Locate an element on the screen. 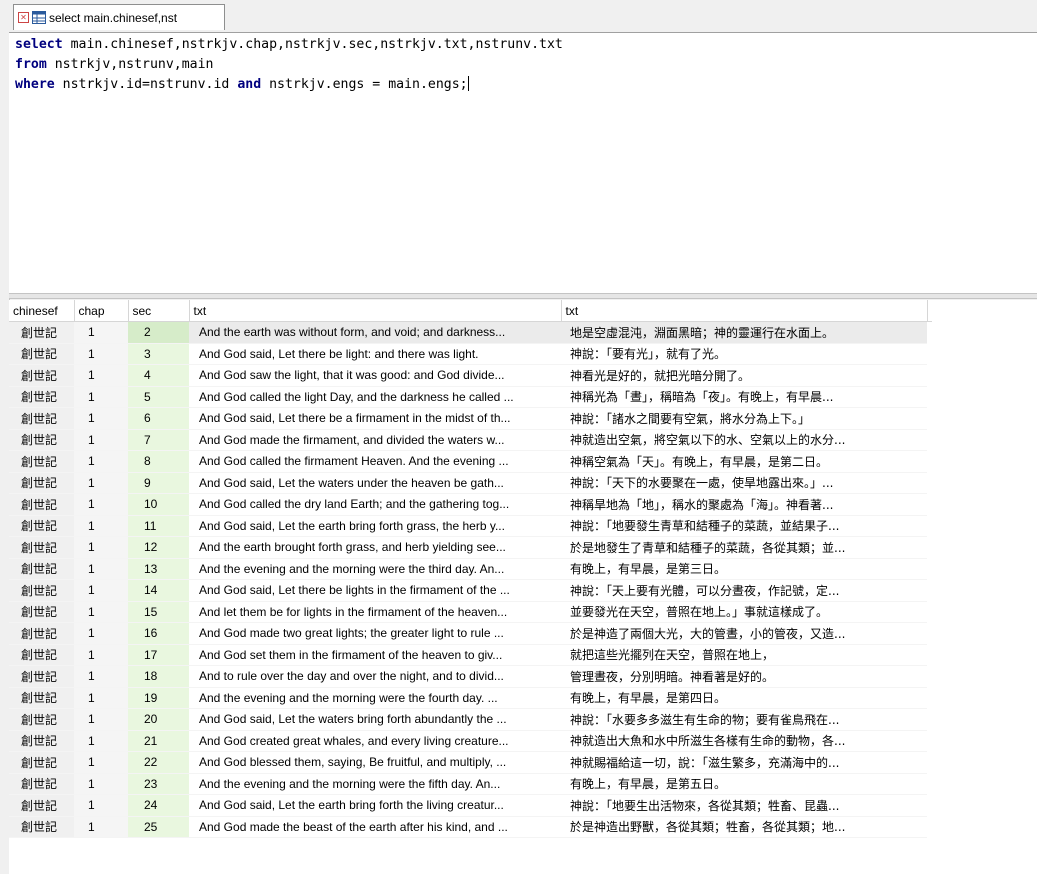 The image size is (1037, 874). table-cell: 24 is located at coordinates (158, 805).